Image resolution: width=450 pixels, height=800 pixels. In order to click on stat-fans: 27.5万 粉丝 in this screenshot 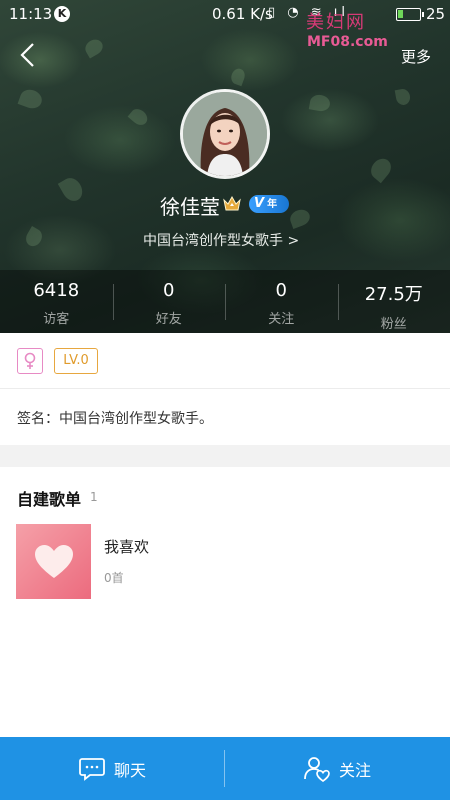, I will do `click(393, 301)`.